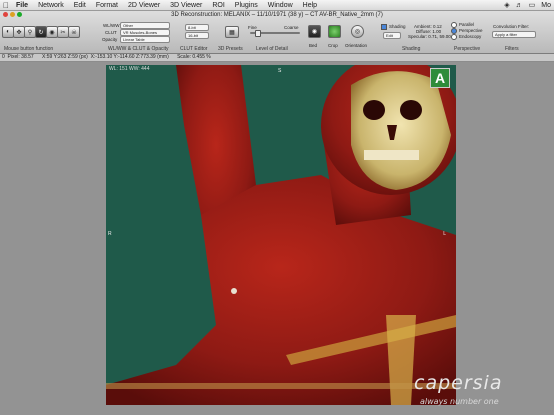  I want to click on bed-label: Bed, so click(313, 45).